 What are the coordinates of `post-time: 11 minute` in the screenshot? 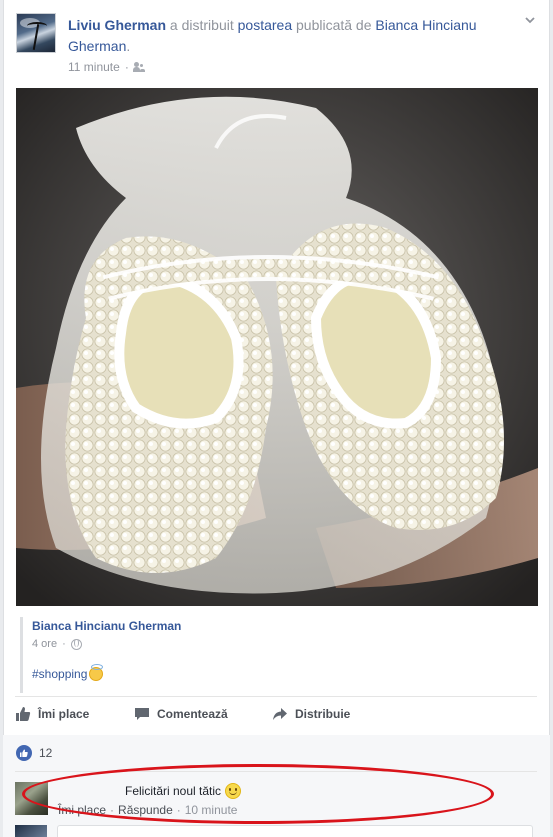 It's located at (94, 67).